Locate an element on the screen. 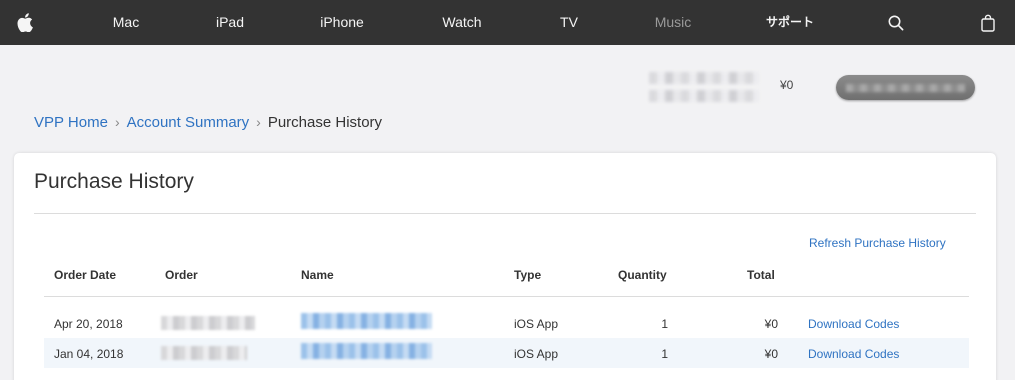 The width and height of the screenshot is (1015, 380). nav-item-tv: TV is located at coordinates (569, 22).